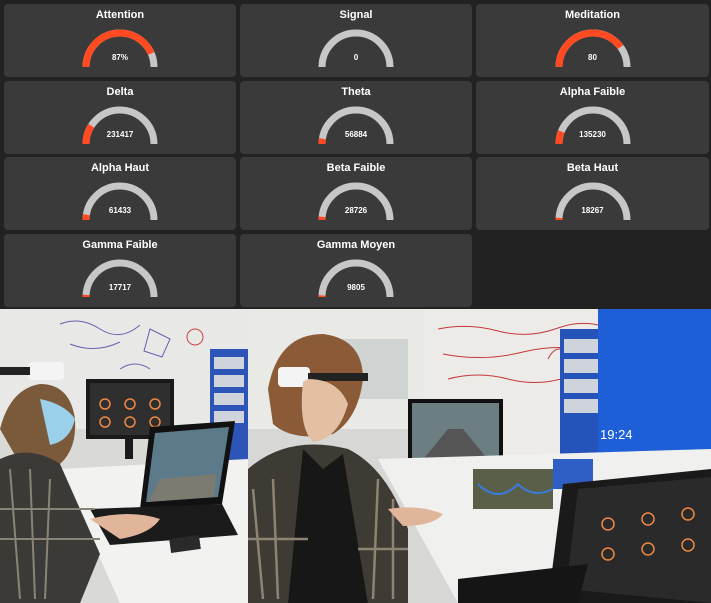 The width and height of the screenshot is (711, 603). Describe the element at coordinates (592, 92) in the screenshot. I see `gauge-title: Alpha Faible` at that location.